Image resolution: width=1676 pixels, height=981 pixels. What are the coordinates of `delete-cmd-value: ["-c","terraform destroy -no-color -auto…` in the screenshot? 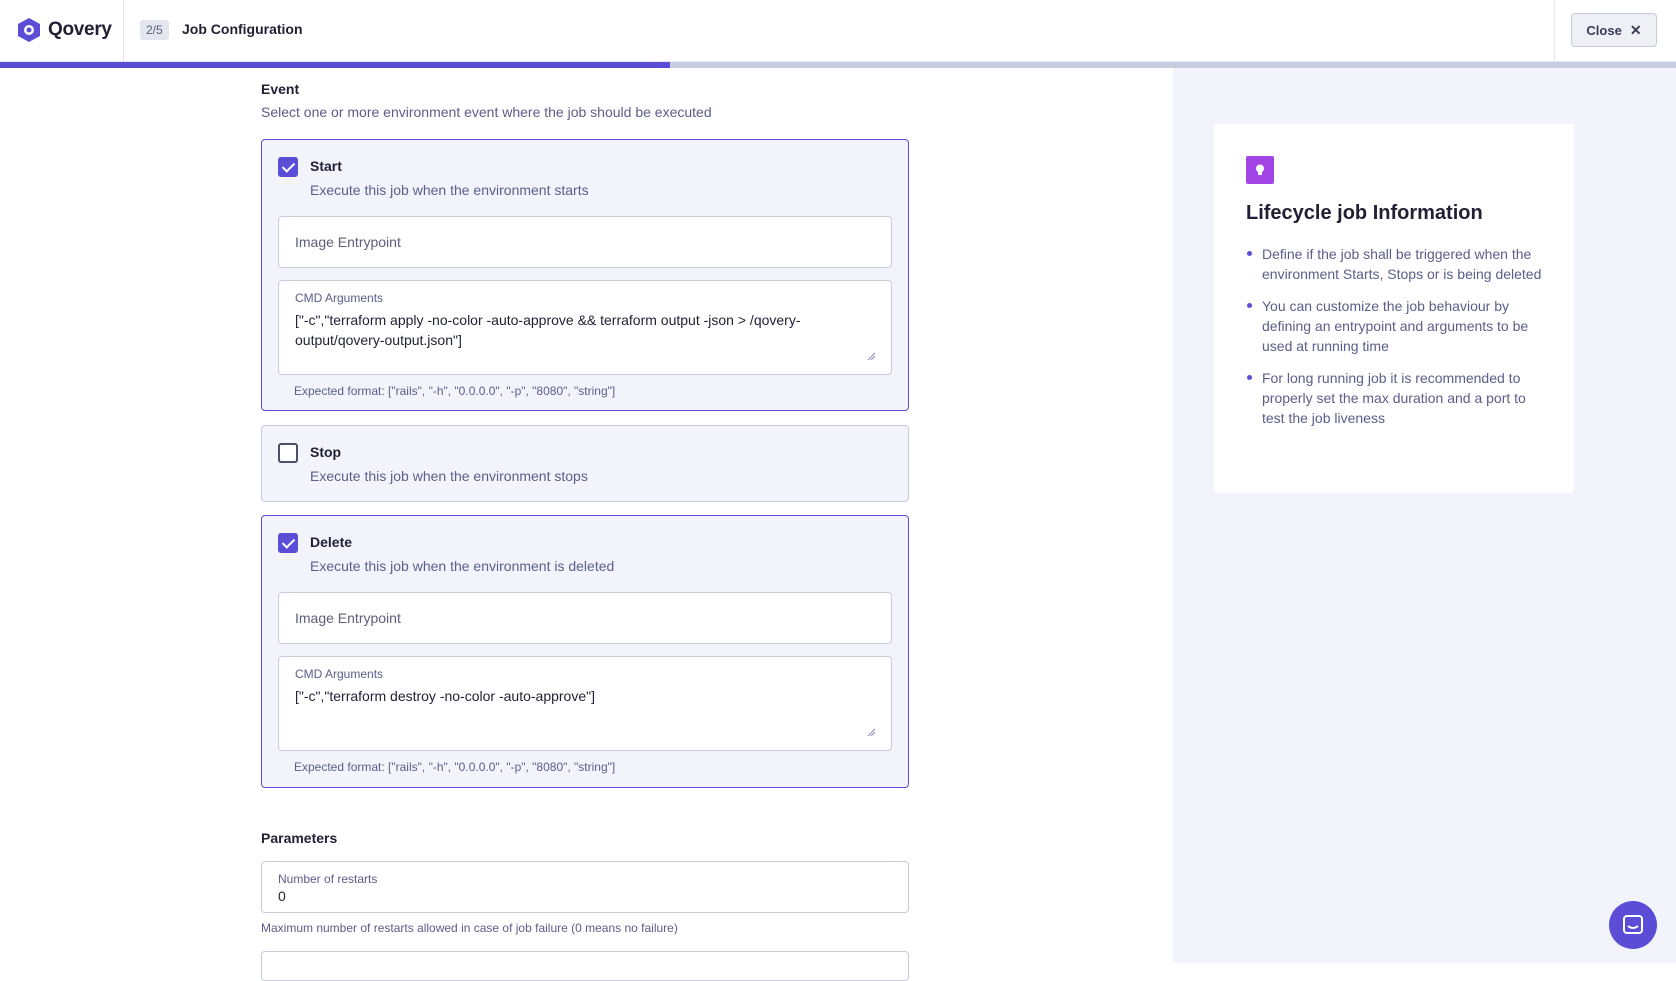 It's located at (445, 696).